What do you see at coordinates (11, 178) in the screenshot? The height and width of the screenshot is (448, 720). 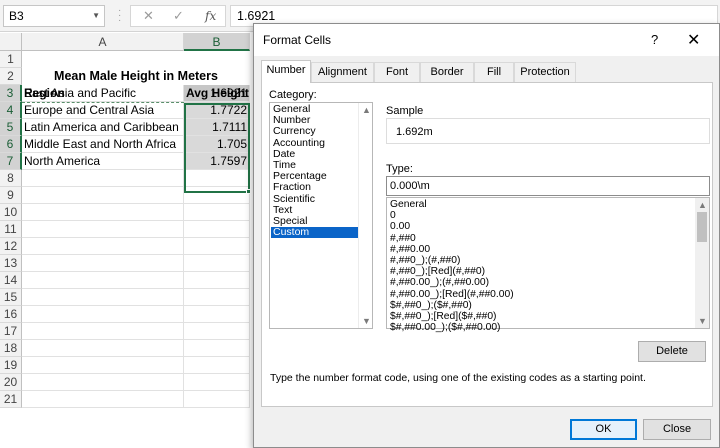 I see `row-header-8: 8` at bounding box center [11, 178].